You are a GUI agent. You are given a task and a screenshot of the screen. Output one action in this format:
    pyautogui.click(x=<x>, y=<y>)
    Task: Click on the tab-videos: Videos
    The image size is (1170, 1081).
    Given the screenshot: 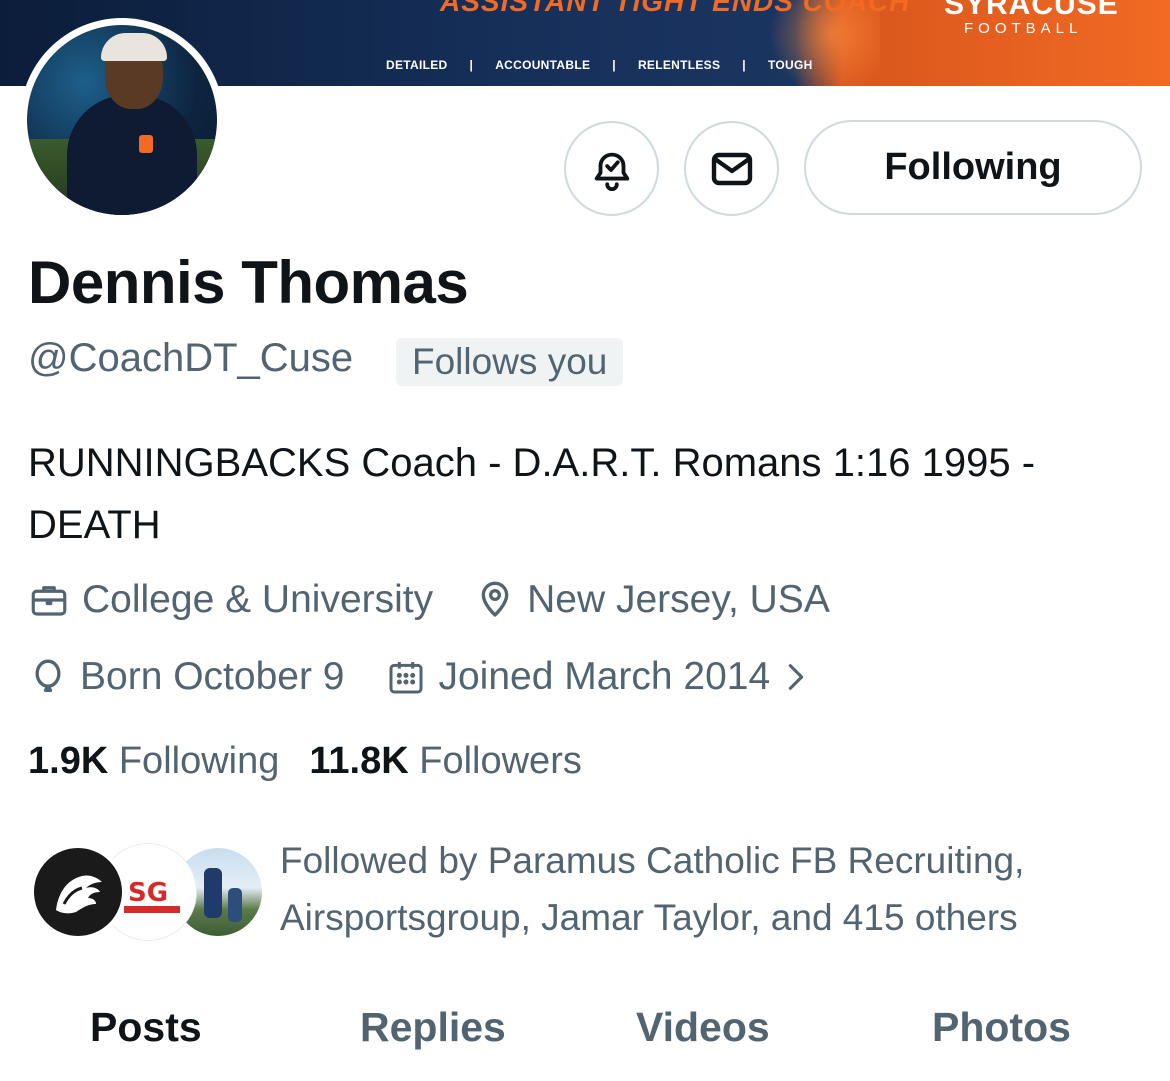 What is the action you would take?
    pyautogui.click(x=703, y=1027)
    